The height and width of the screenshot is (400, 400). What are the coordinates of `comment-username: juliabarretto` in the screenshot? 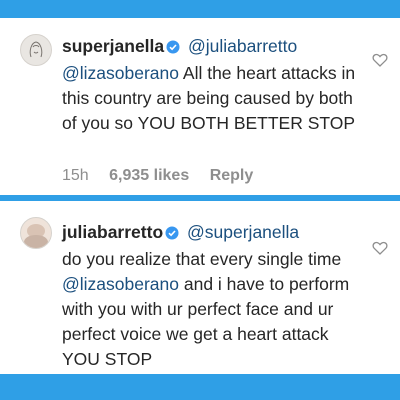 It's located at (112, 232).